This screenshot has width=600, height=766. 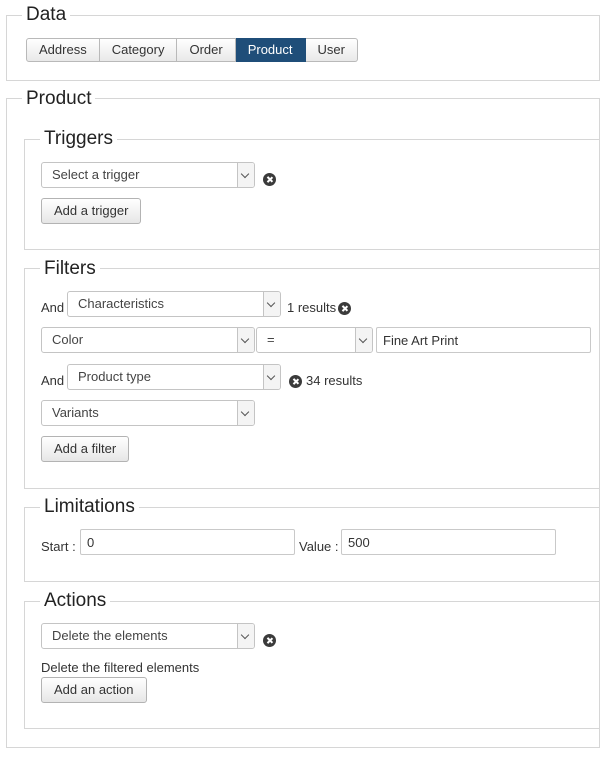 What do you see at coordinates (148, 413) in the screenshot?
I see `filter-variants-select: Variants` at bounding box center [148, 413].